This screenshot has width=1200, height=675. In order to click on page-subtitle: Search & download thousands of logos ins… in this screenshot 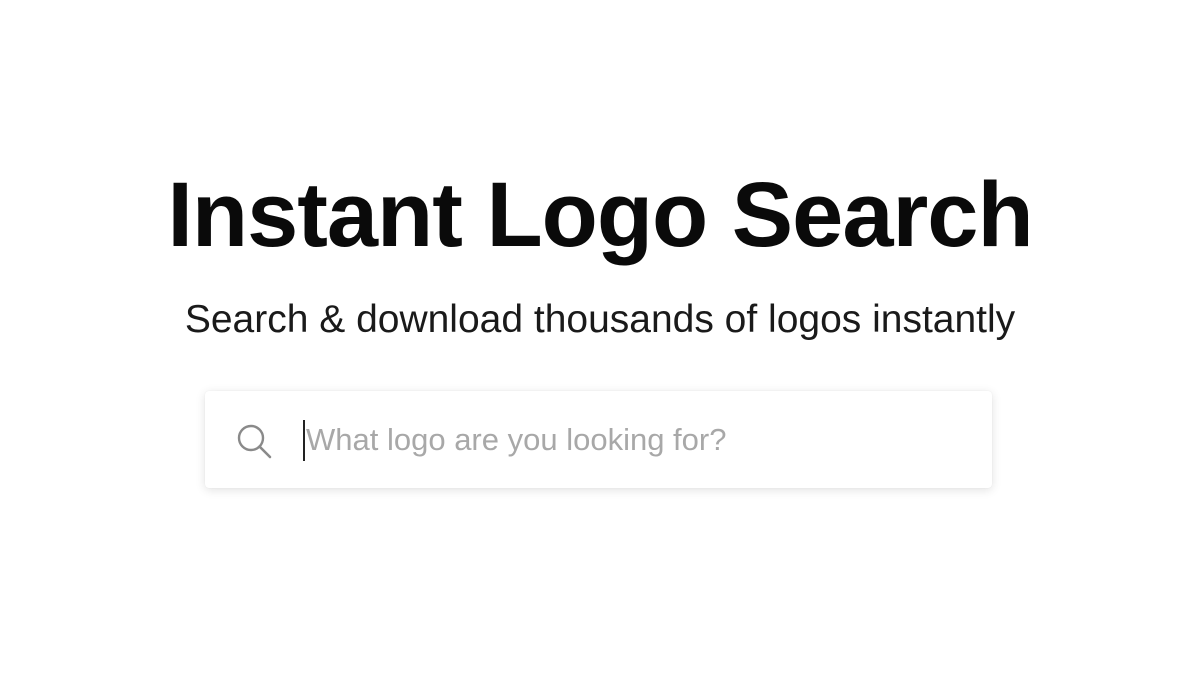, I will do `click(600, 319)`.